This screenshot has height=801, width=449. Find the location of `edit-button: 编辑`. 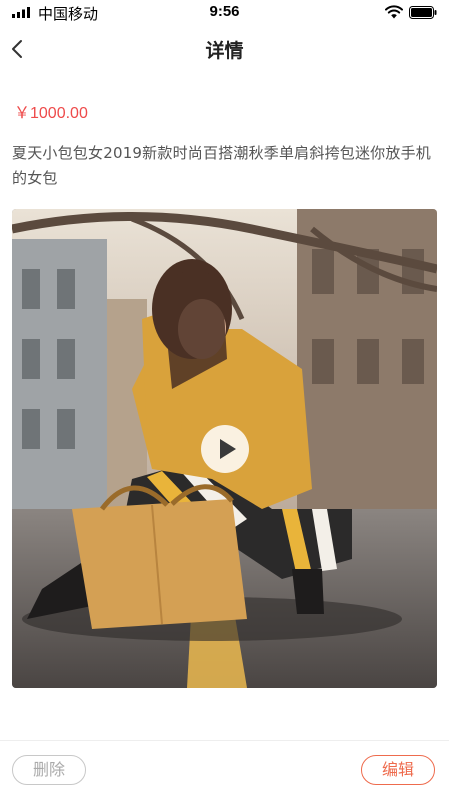

edit-button: 编辑 is located at coordinates (398, 770).